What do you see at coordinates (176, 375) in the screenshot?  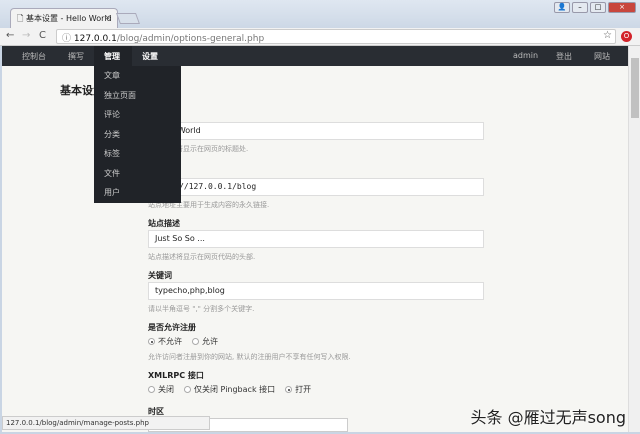 I see `xmlrpc-label: XMLRPC 接口` at bounding box center [176, 375].